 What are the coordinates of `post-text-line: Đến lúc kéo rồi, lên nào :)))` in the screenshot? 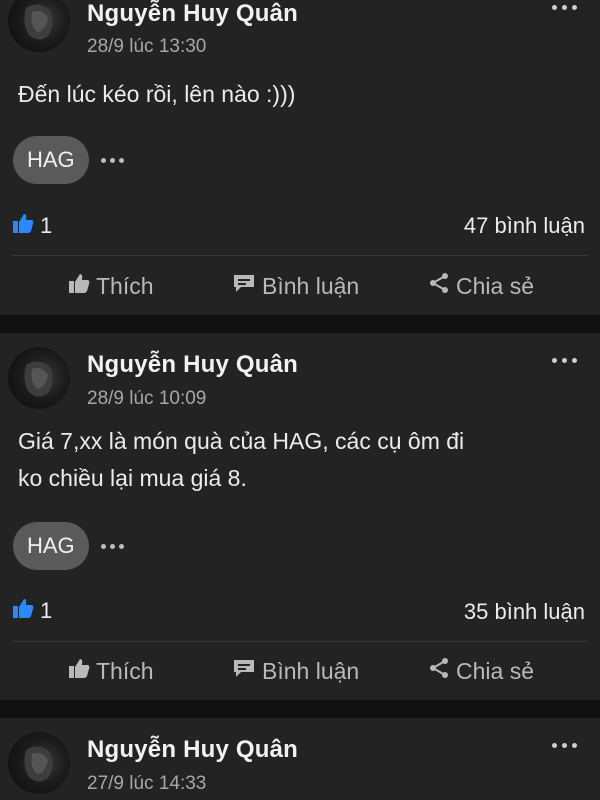 It's located at (157, 94).